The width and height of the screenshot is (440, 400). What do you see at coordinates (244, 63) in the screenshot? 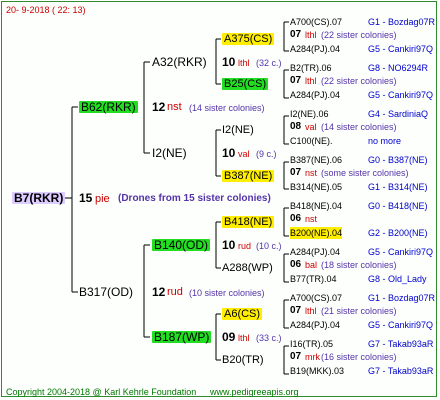
I see `gen2-mark-0: lthl` at bounding box center [244, 63].